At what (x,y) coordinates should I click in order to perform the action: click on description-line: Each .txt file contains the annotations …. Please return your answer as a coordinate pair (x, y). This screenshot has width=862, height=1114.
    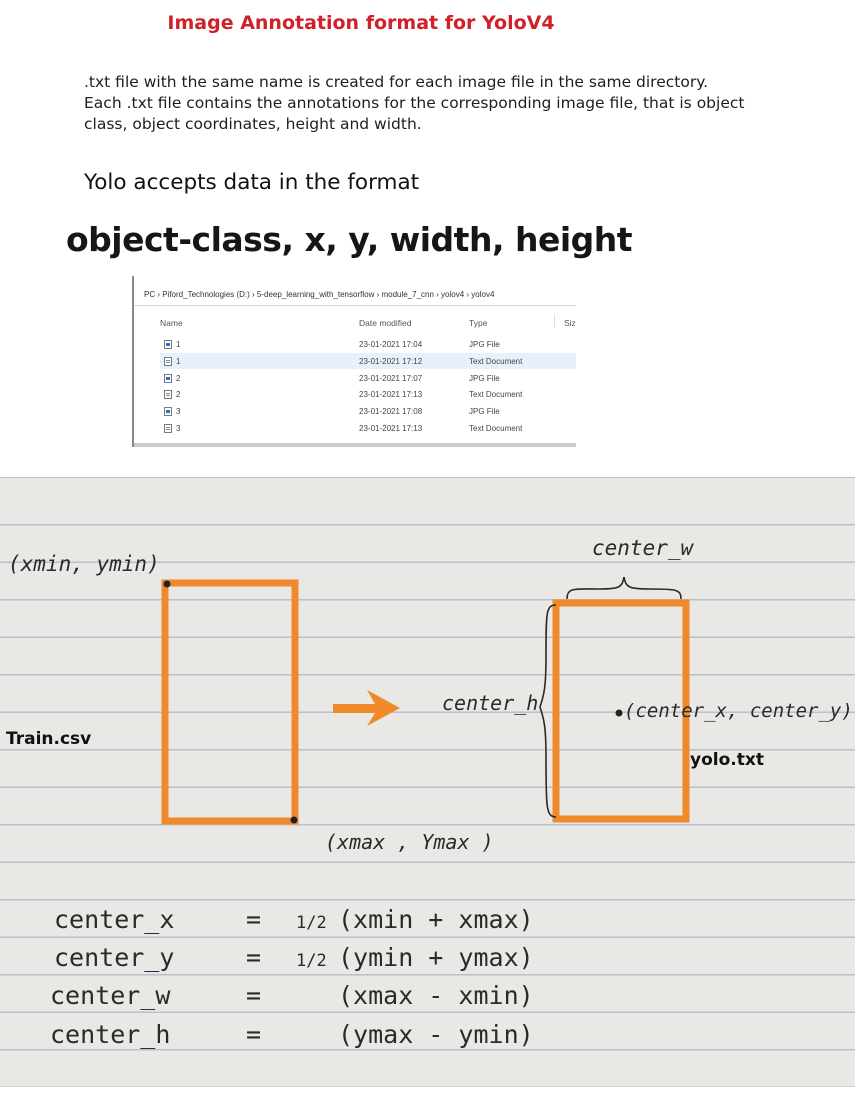
    Looking at the image, I should click on (414, 103).